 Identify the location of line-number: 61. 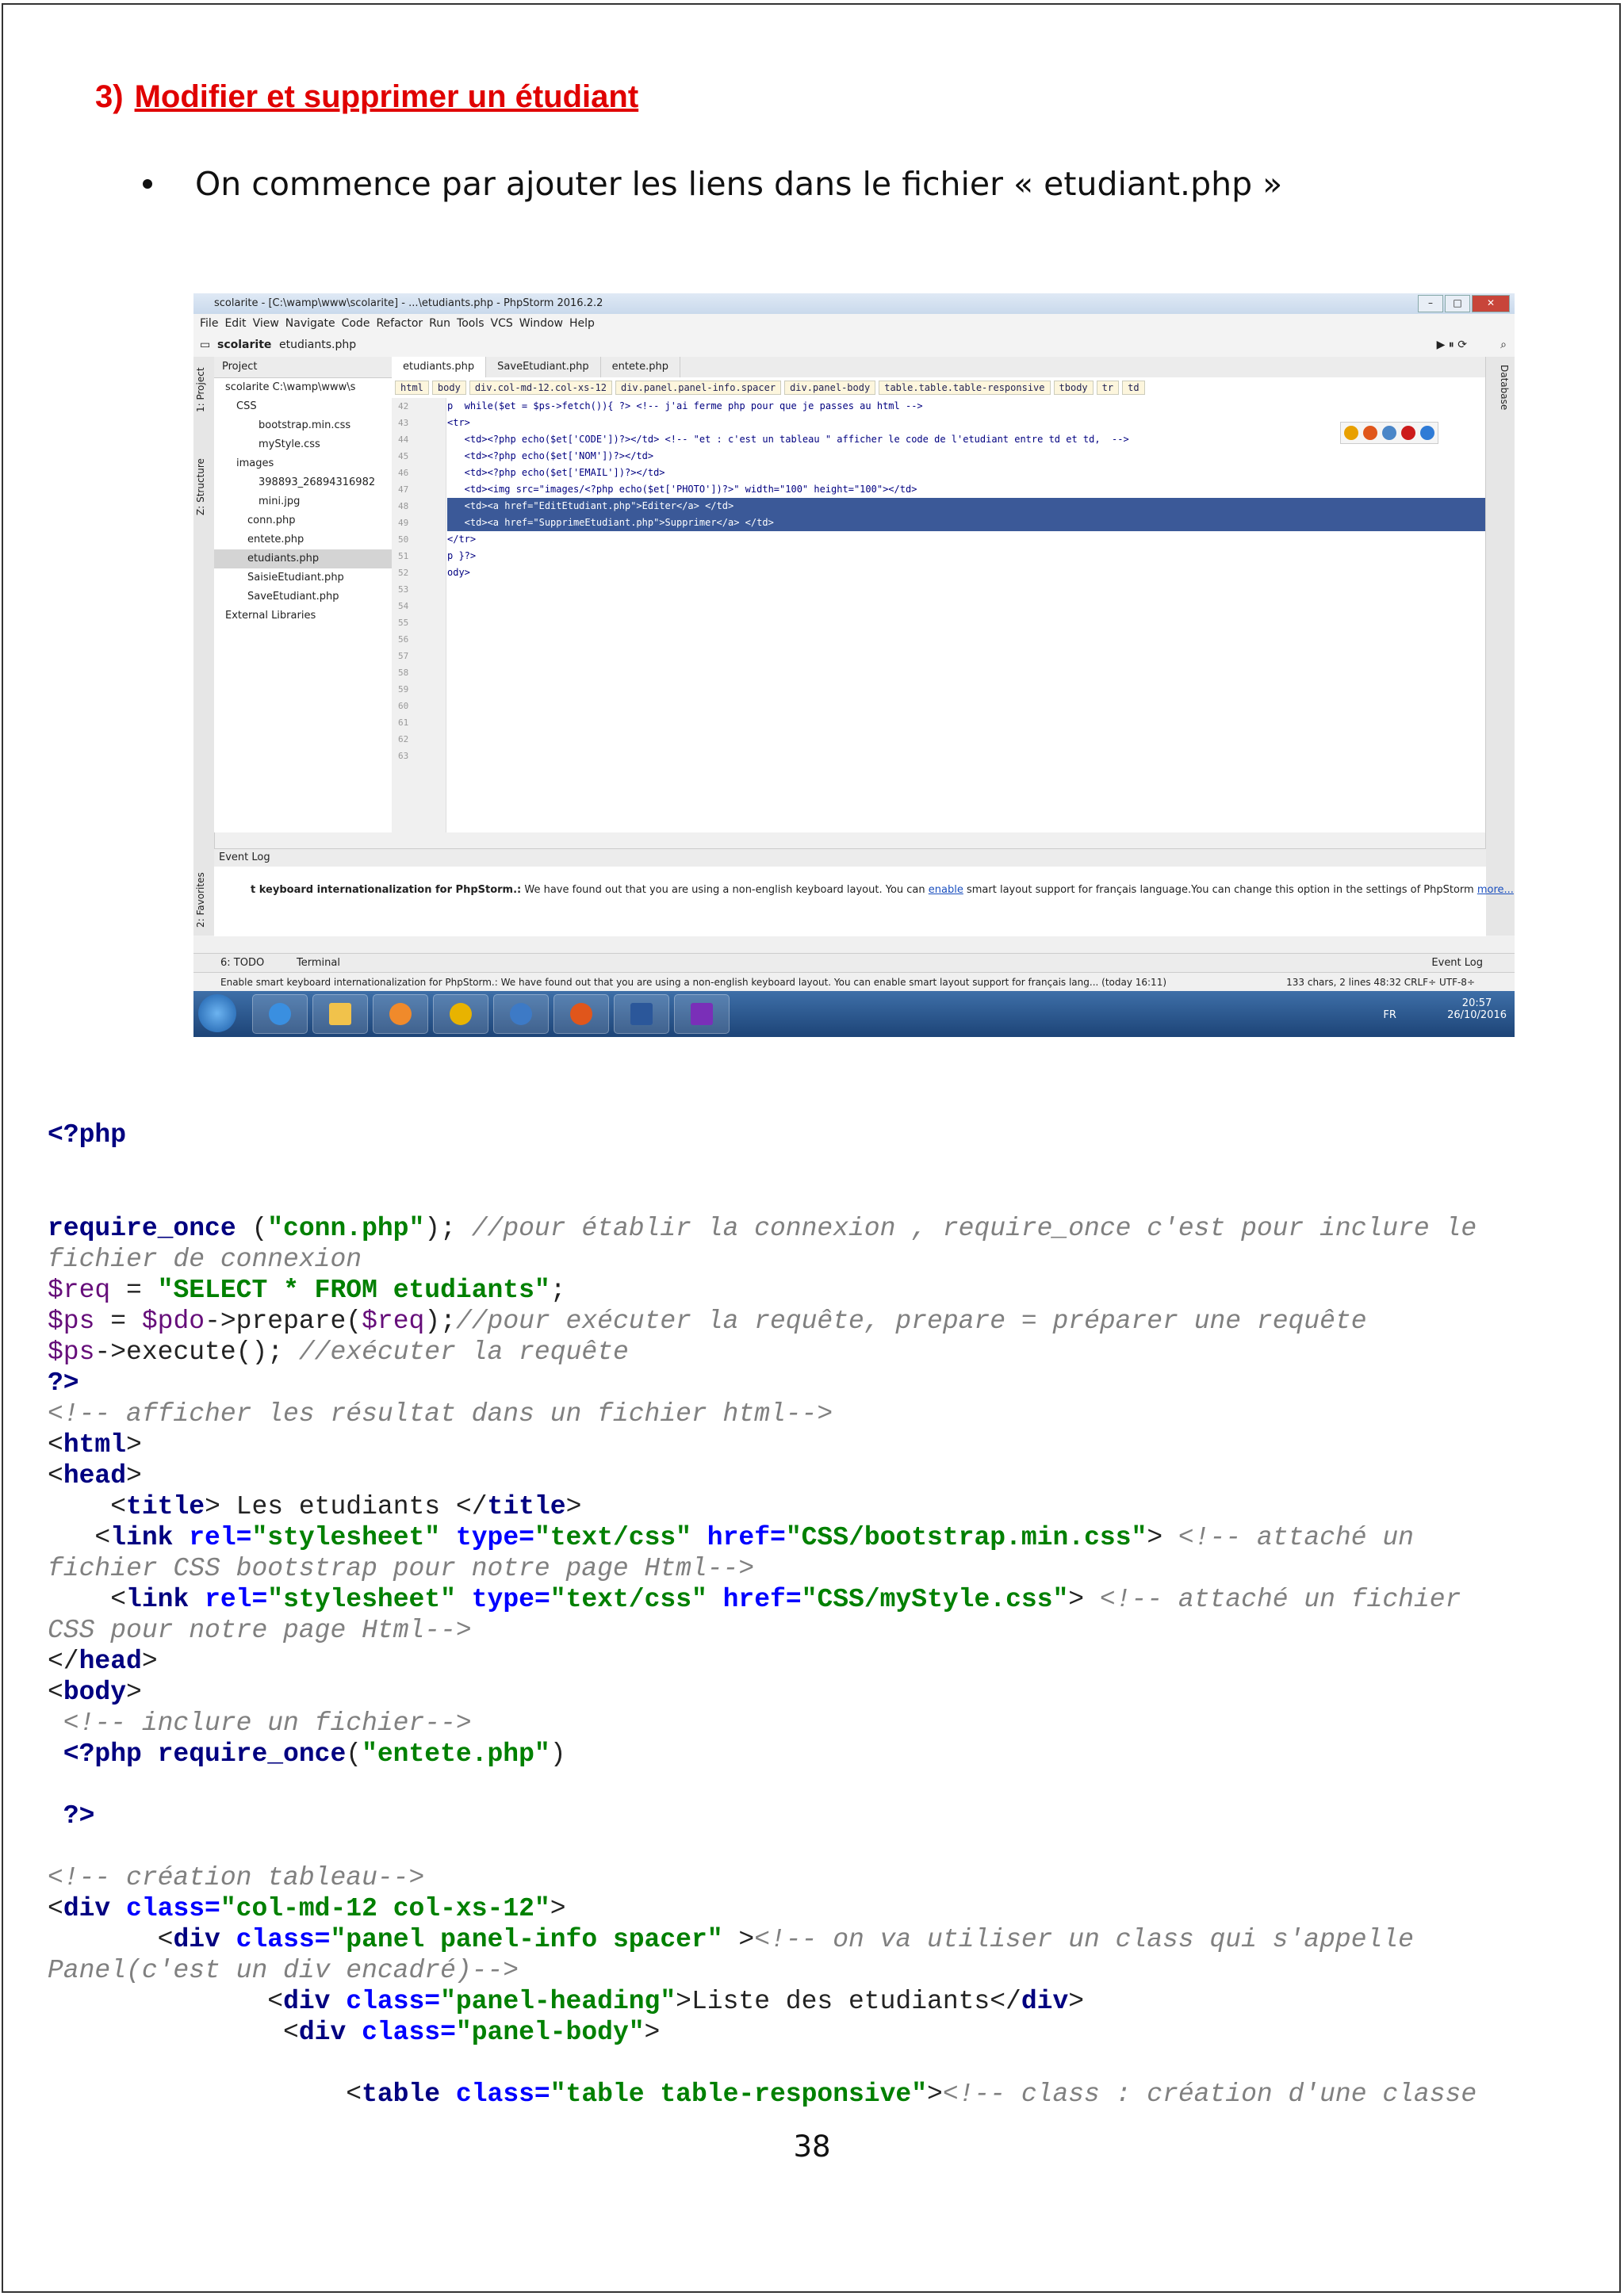
(403, 723).